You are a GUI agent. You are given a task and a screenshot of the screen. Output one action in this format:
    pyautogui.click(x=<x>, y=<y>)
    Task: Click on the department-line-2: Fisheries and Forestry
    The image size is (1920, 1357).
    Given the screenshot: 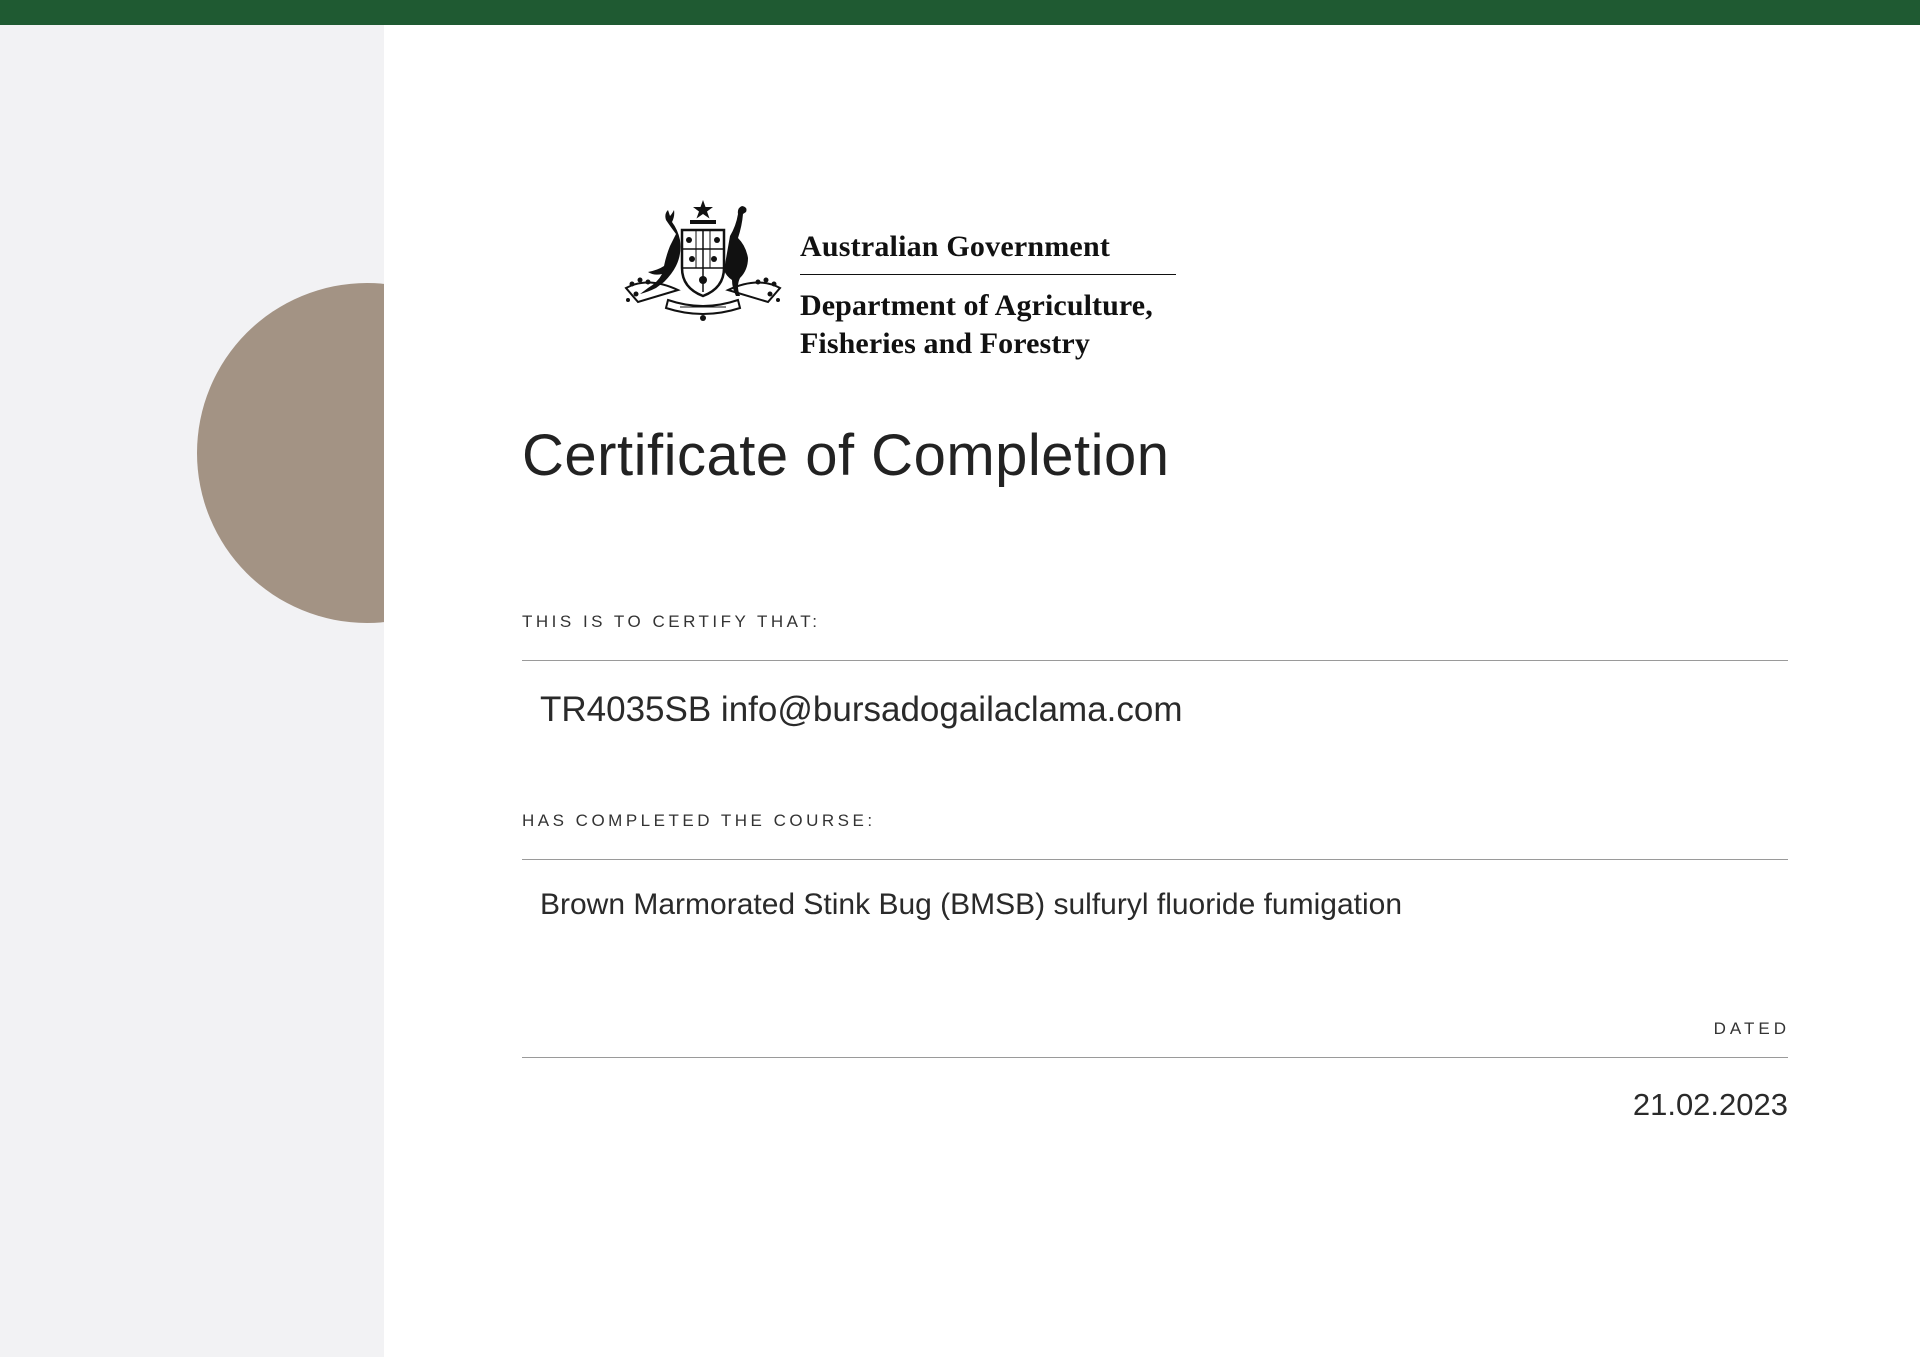 What is the action you would take?
    pyautogui.click(x=945, y=343)
    